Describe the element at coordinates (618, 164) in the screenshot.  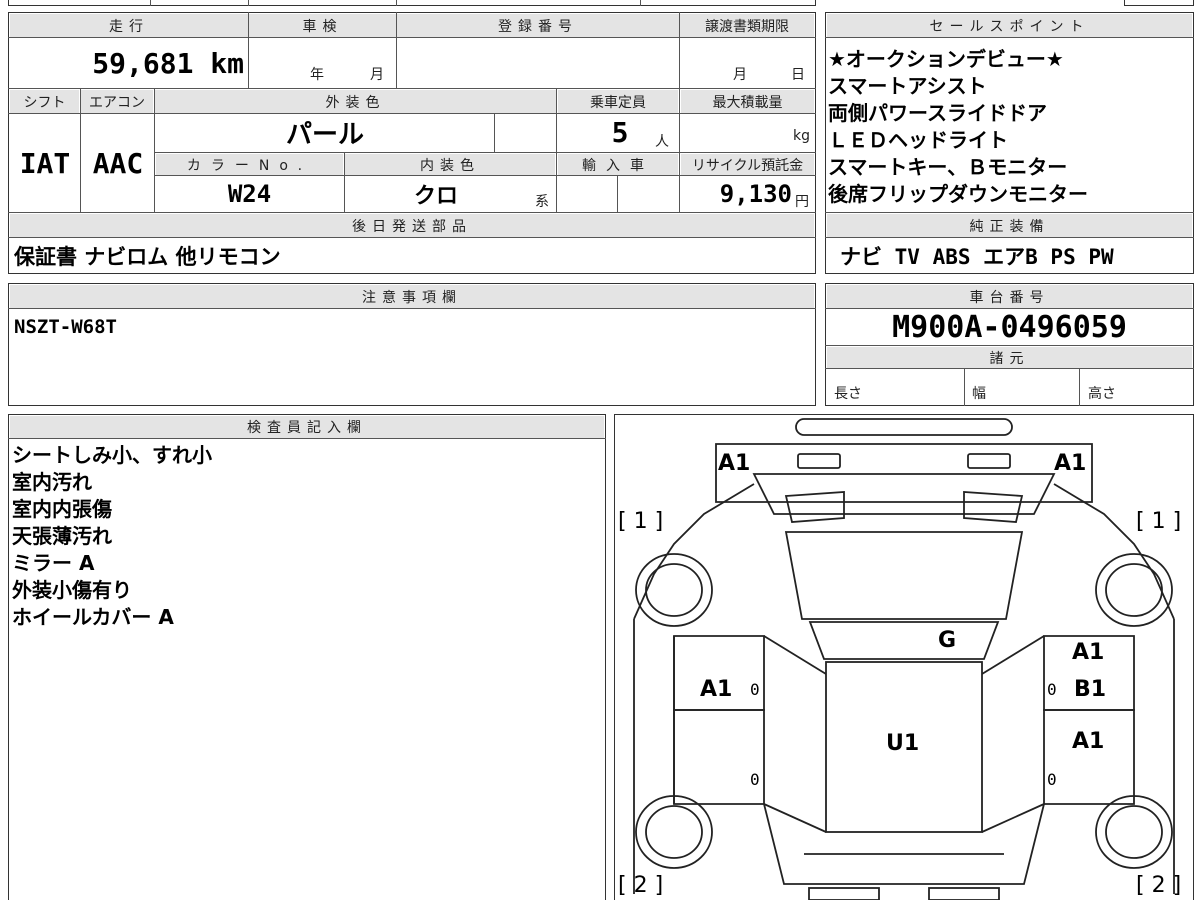
I see `import-header: 輸入車` at that location.